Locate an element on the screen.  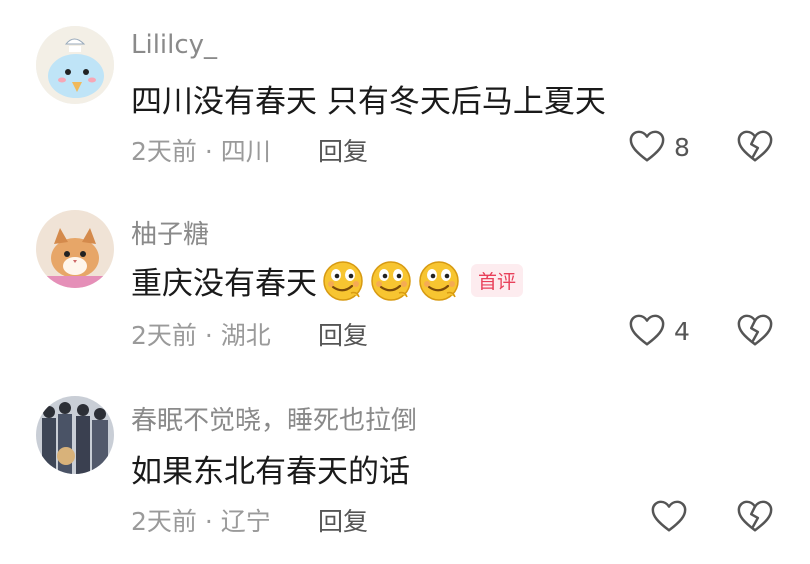
like-count: 4 is located at coordinates (682, 331).